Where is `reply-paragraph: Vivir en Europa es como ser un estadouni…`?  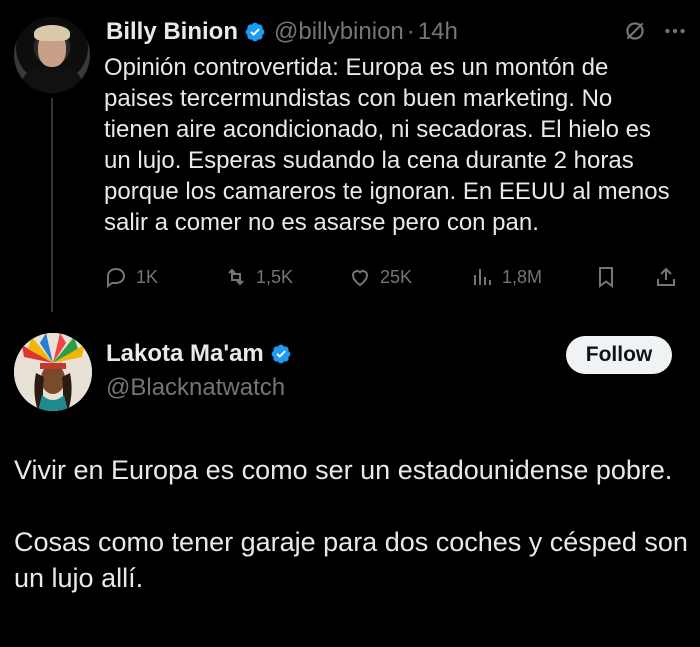 reply-paragraph: Vivir en Europa es como ser un estadouni… is located at coordinates (343, 470).